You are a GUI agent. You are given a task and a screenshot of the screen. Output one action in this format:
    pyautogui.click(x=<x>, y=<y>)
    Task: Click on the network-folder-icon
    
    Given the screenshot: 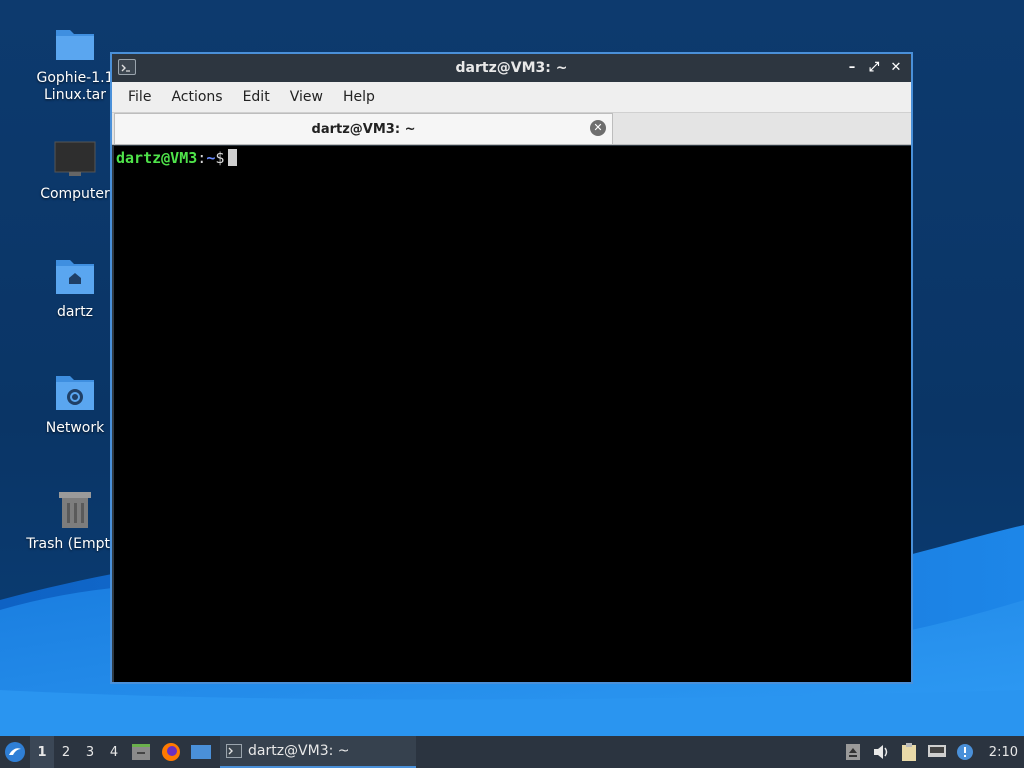 What is the action you would take?
    pyautogui.click(x=75, y=394)
    